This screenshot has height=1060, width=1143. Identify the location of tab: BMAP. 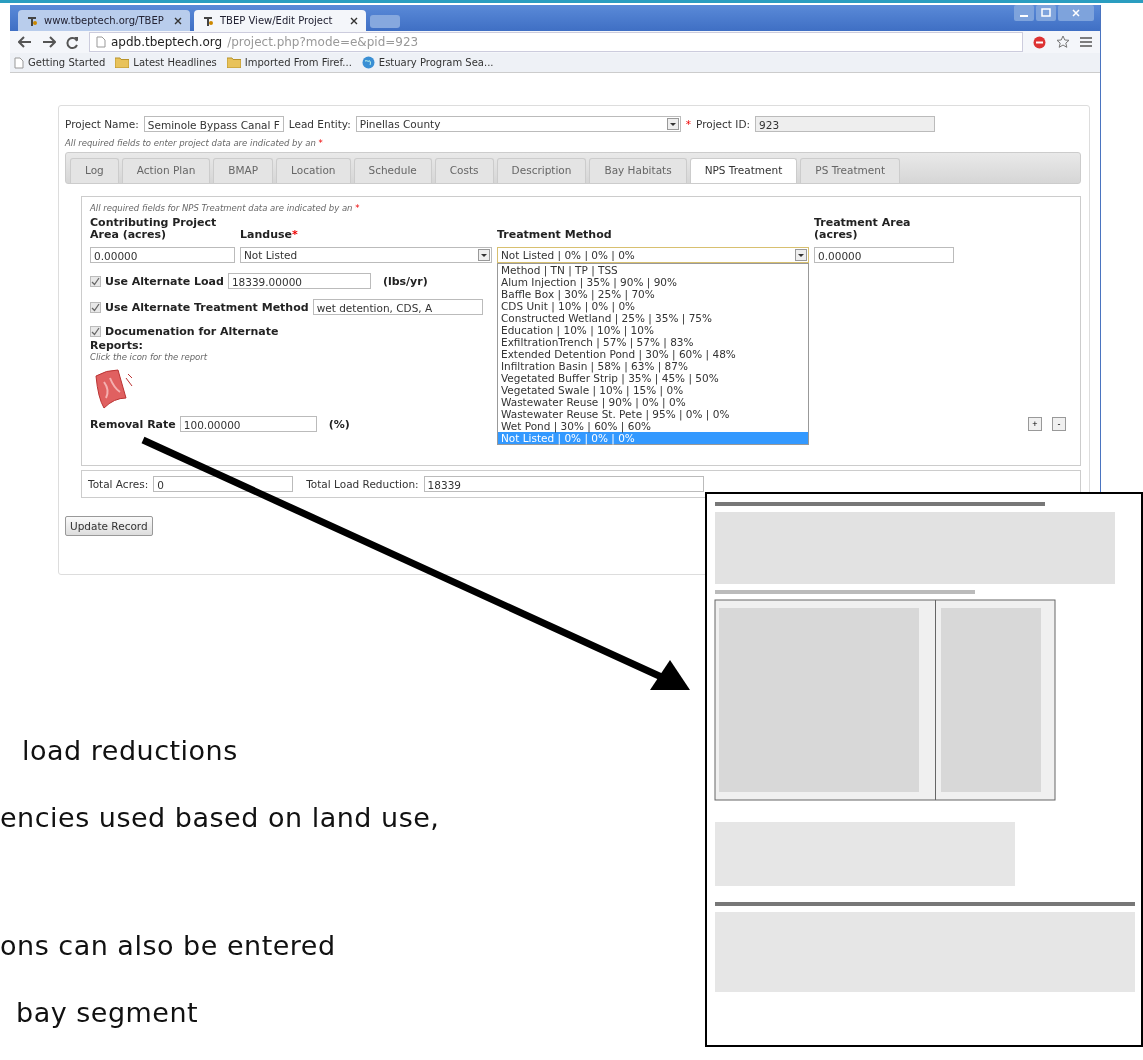
(243, 170).